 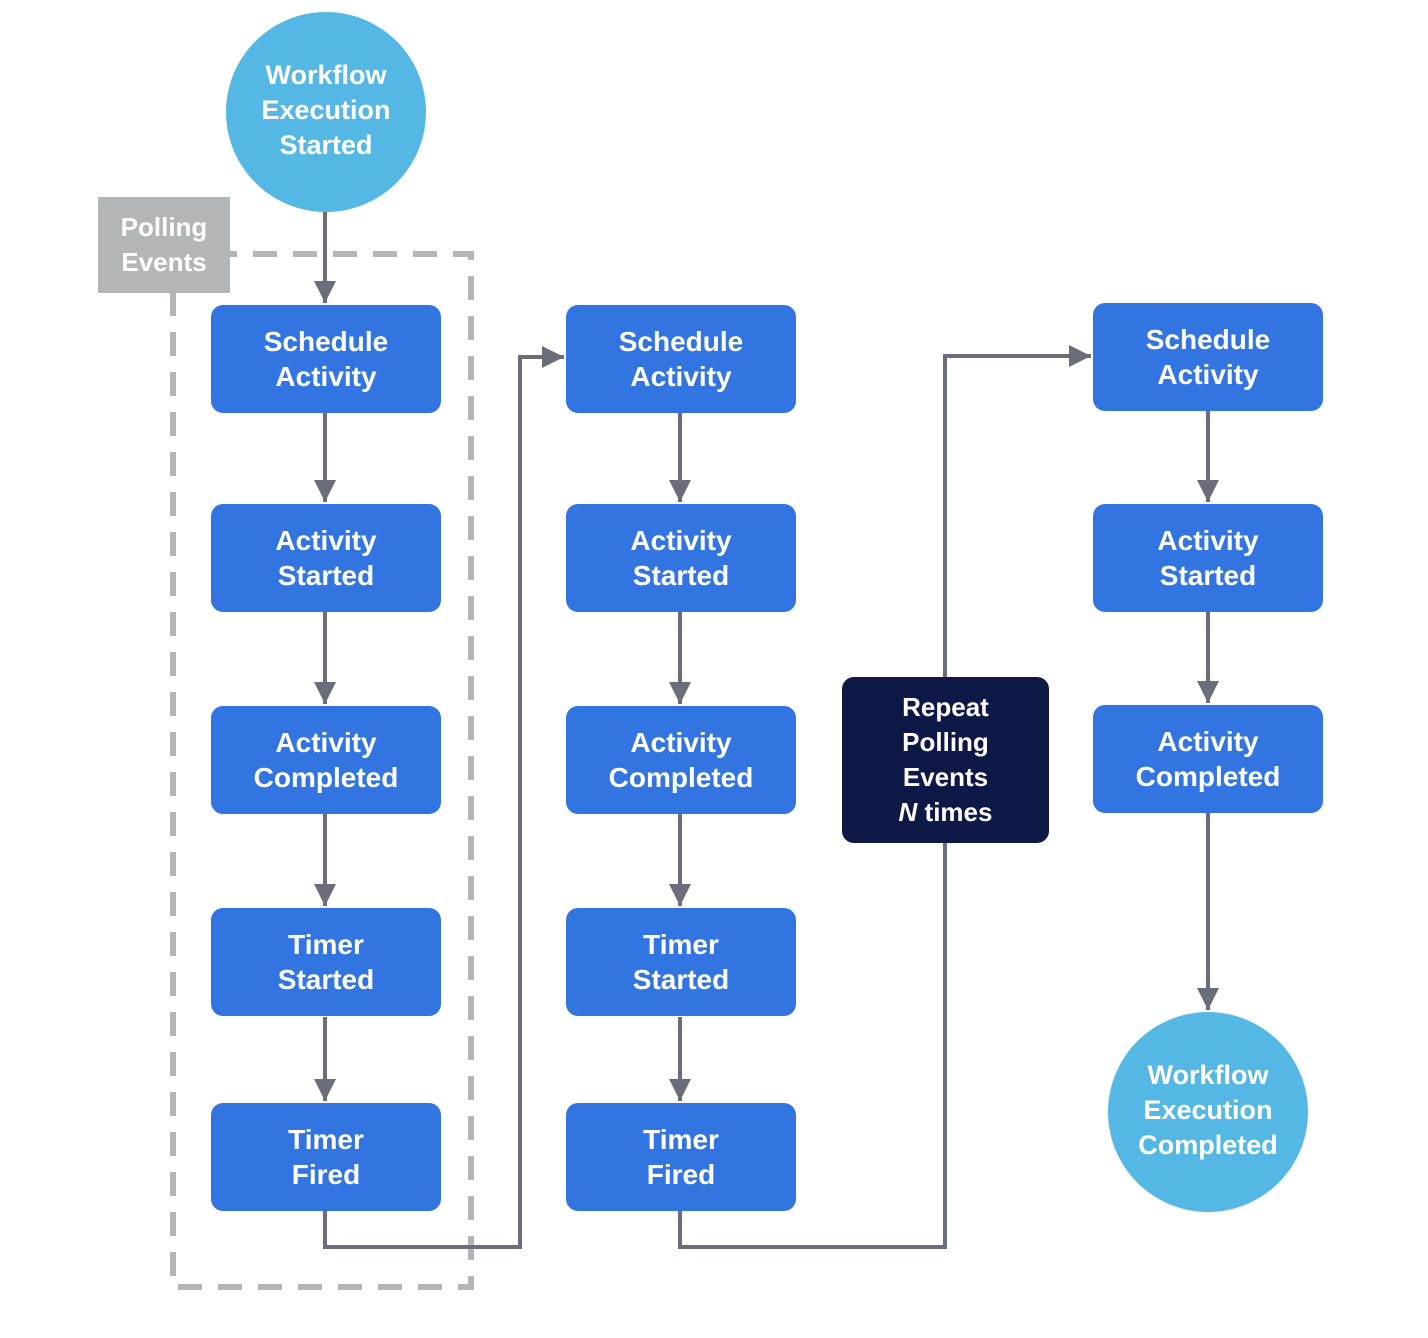 What do you see at coordinates (1017, 511) in the screenshot?
I see `arrow-repeat-to-col3` at bounding box center [1017, 511].